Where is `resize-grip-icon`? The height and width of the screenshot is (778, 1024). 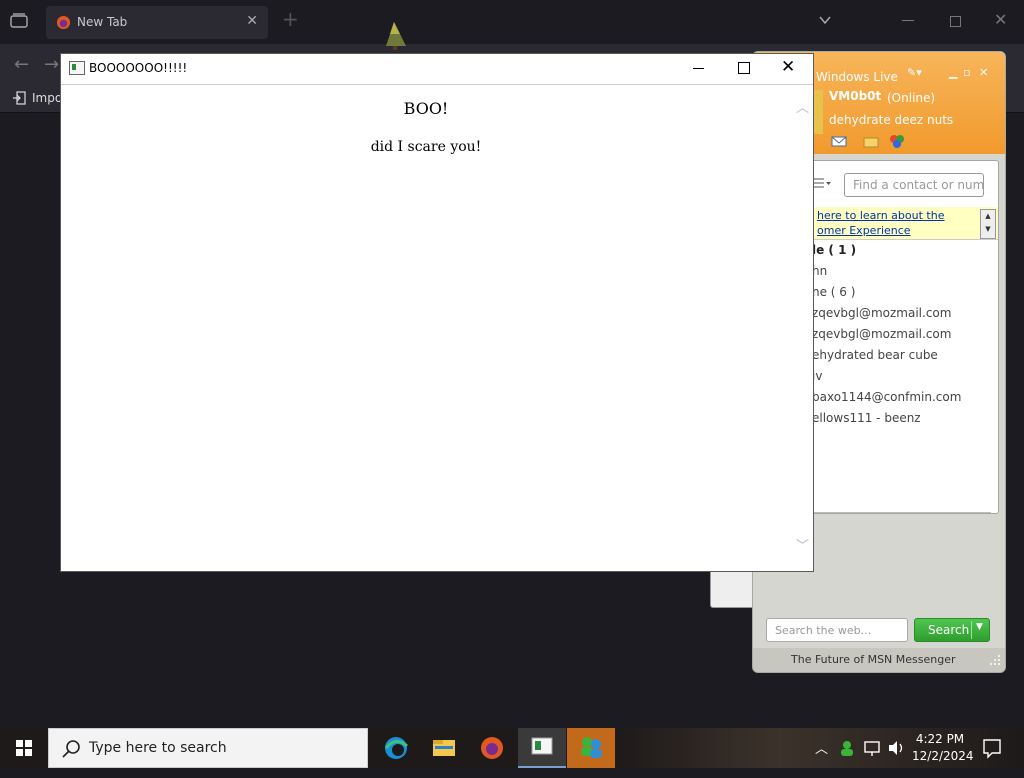 resize-grip-icon is located at coordinates (994, 659).